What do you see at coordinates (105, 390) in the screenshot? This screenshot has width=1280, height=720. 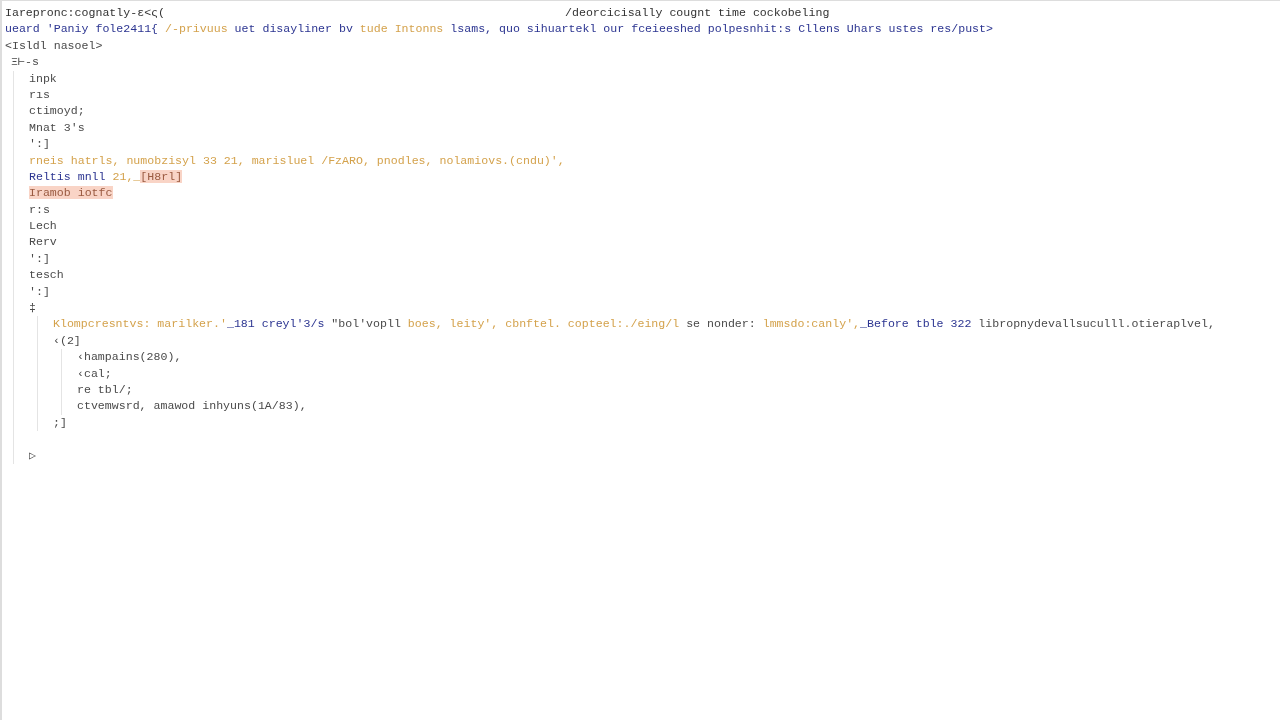 I see `code-line: re tbl/;` at bounding box center [105, 390].